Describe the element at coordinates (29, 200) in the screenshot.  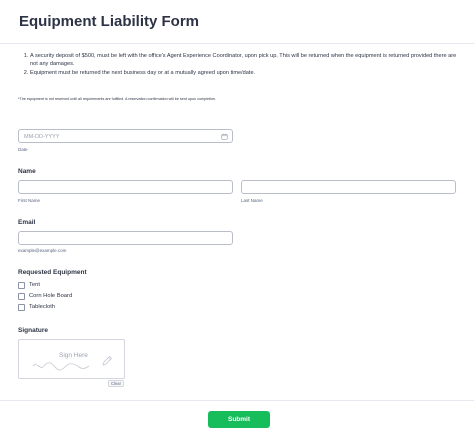
I see `first-name-sublabel: First Name` at that location.